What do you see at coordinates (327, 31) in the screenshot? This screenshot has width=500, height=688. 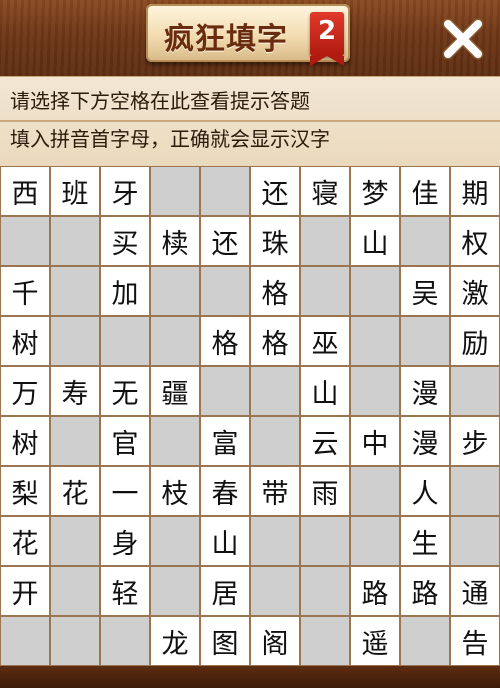 I see `level-badge-number: 2` at bounding box center [327, 31].